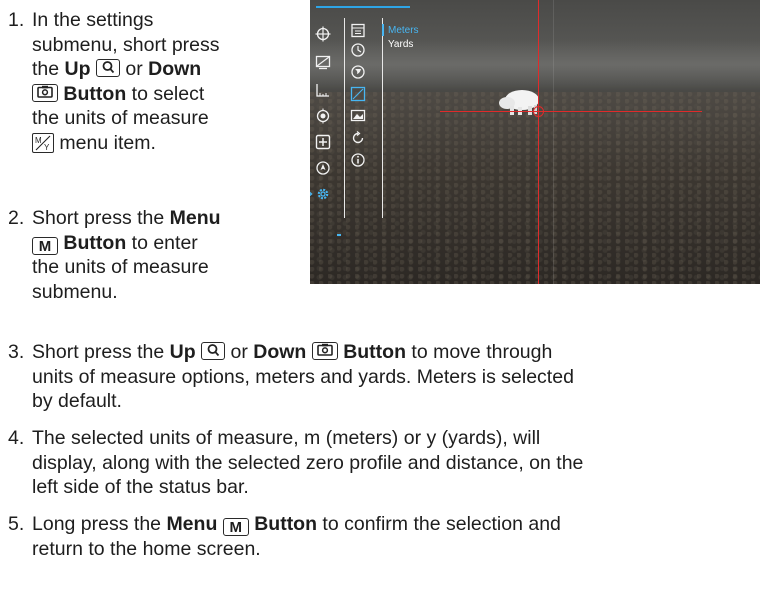  I want to click on monitor-brightness-icon, so click(323, 62).